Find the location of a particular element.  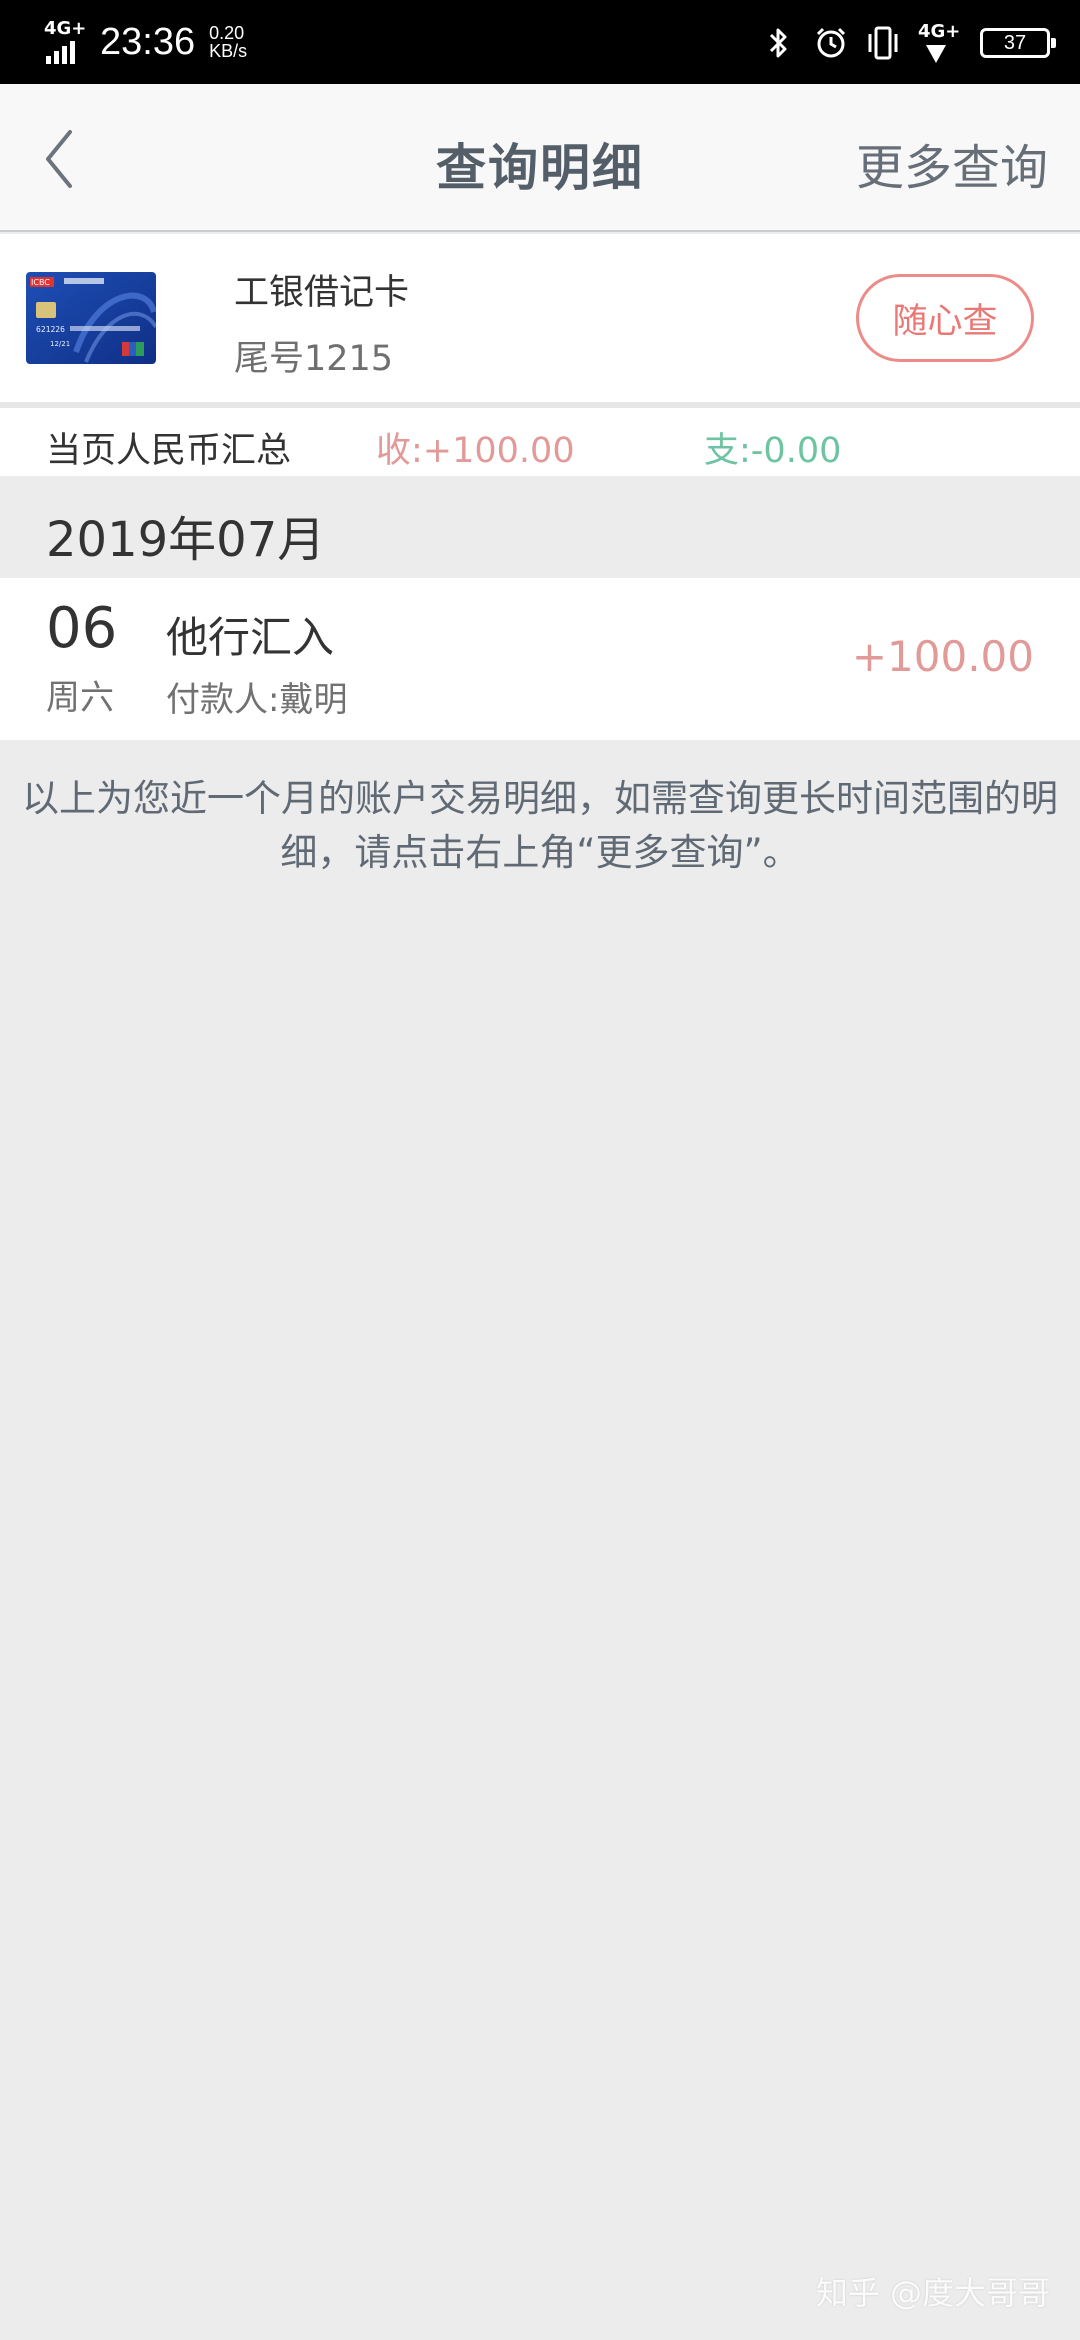

vibrate-icon is located at coordinates (883, 43).